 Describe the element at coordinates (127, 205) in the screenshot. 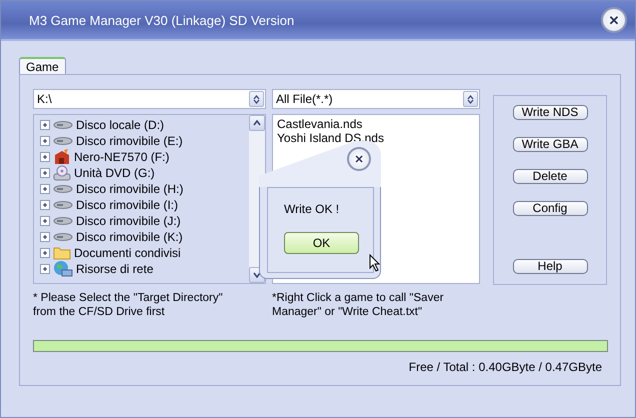

I see `tree-item: Disco rimovibile (I:)` at that location.